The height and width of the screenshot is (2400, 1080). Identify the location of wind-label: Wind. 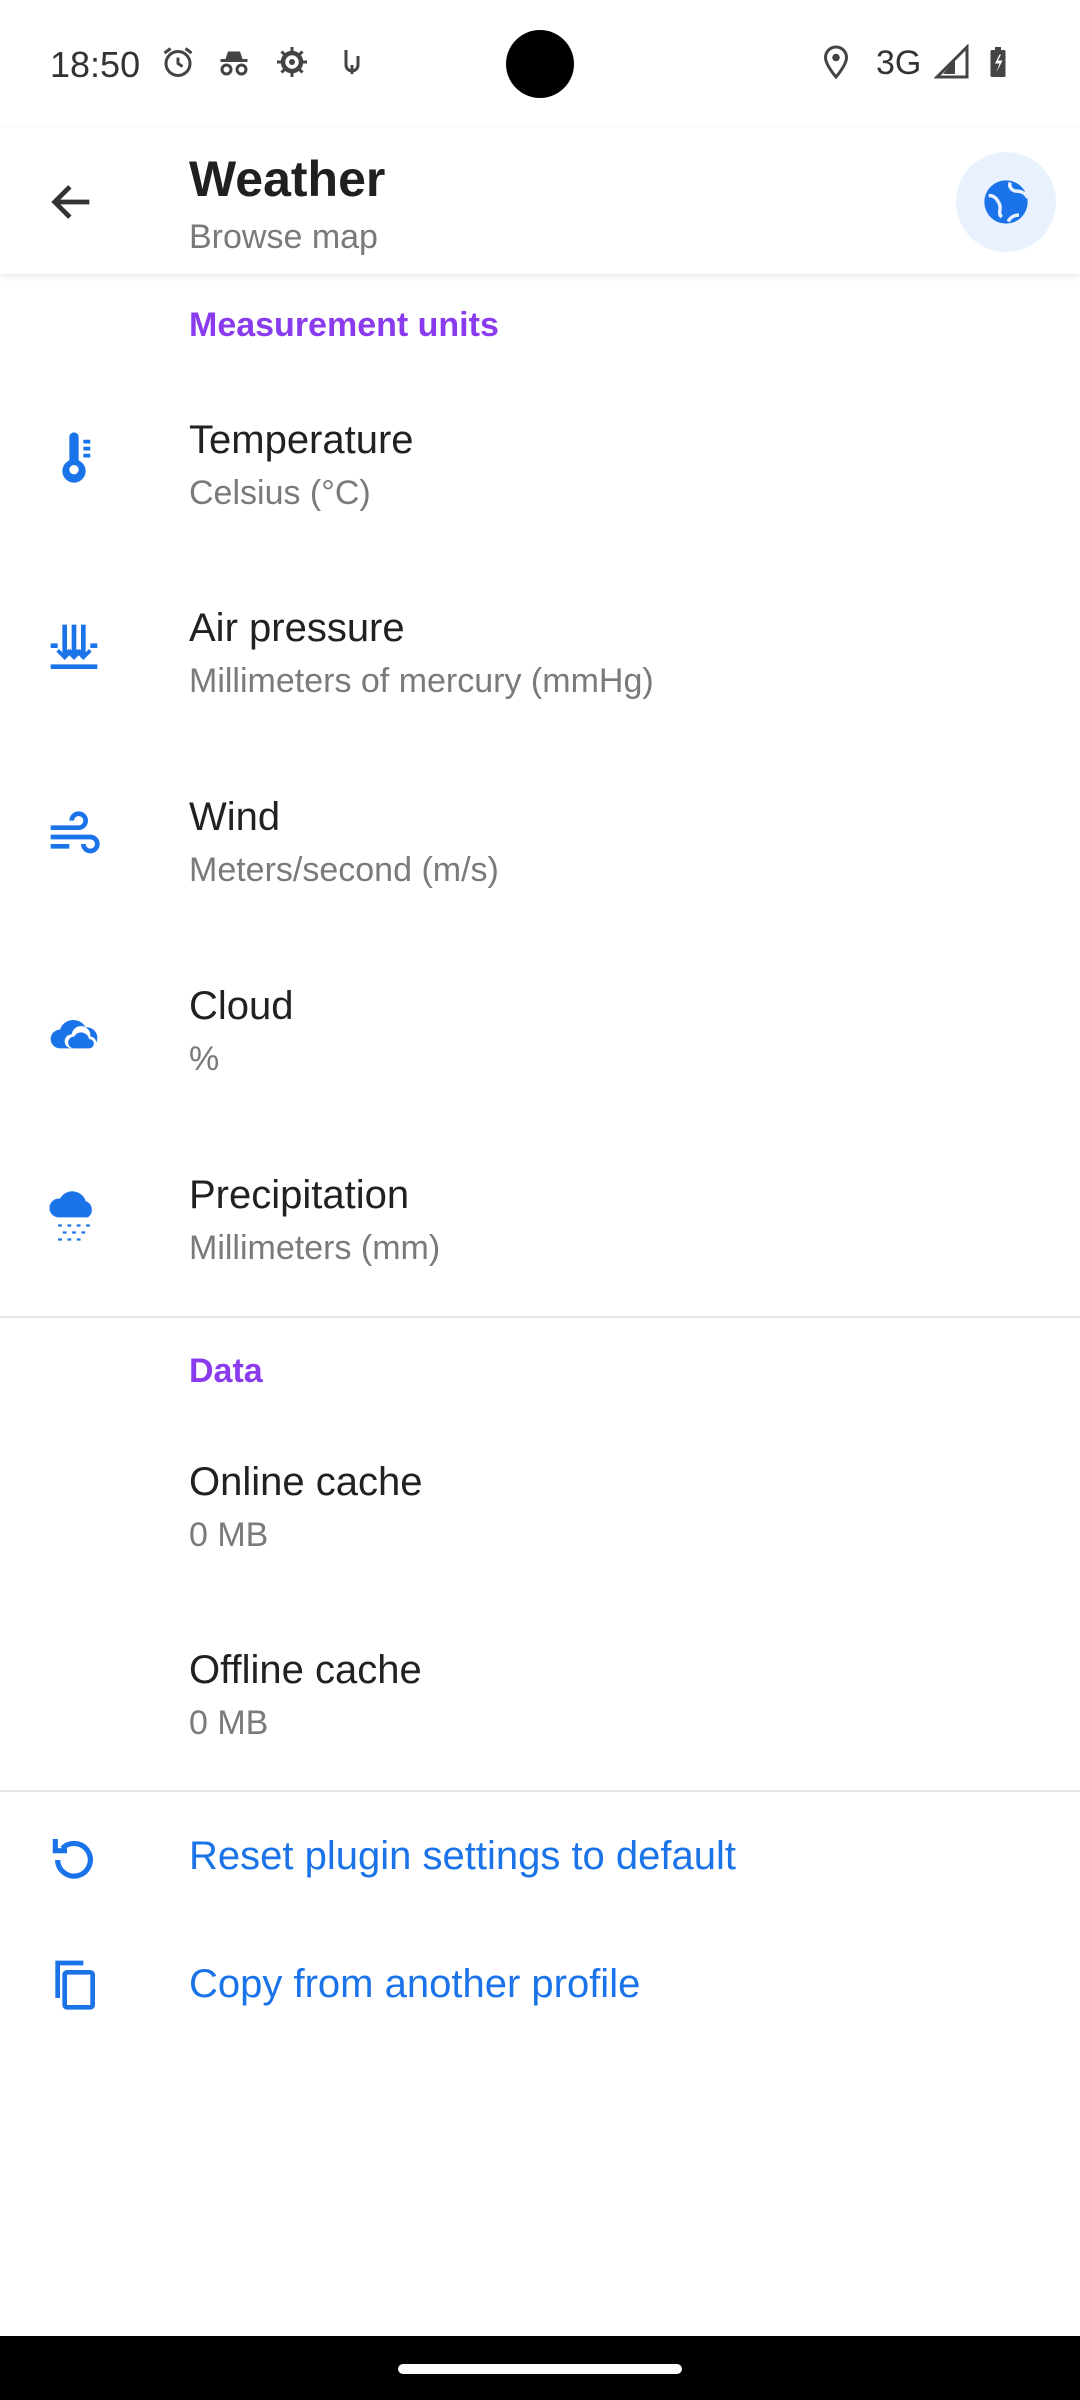
(235, 817).